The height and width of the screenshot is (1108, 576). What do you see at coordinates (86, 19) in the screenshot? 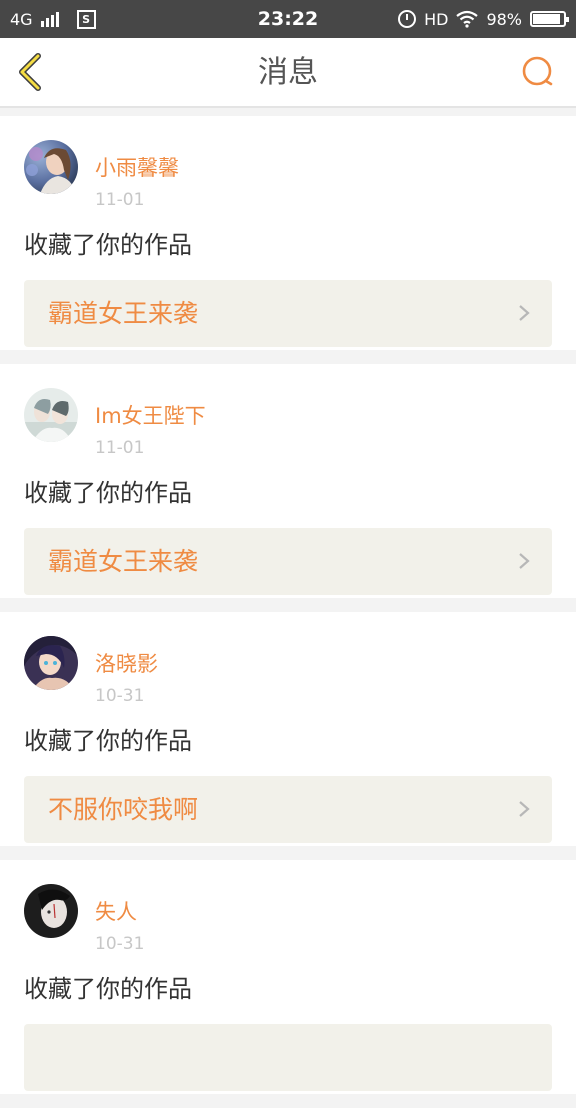
I see `s-app-icon: S` at bounding box center [86, 19].